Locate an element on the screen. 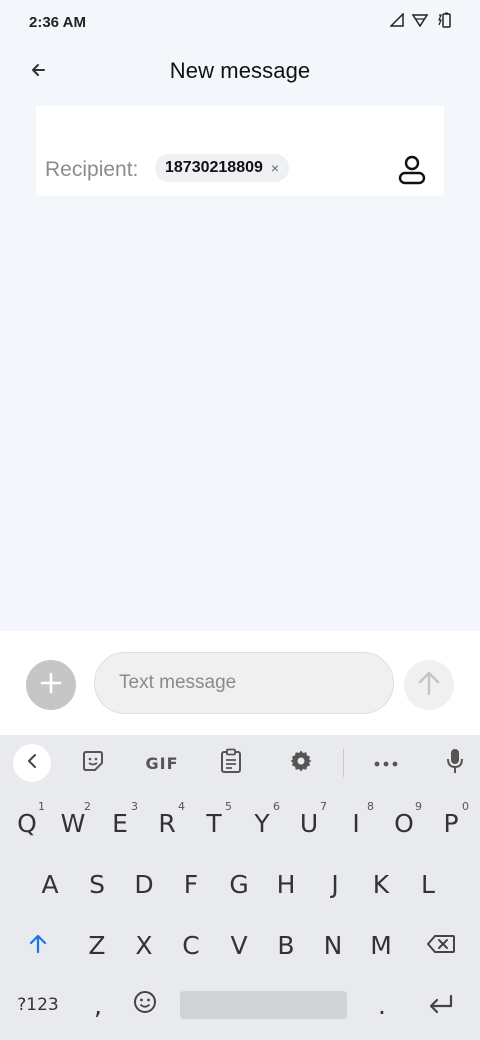  more-options-button is located at coordinates (386, 763).